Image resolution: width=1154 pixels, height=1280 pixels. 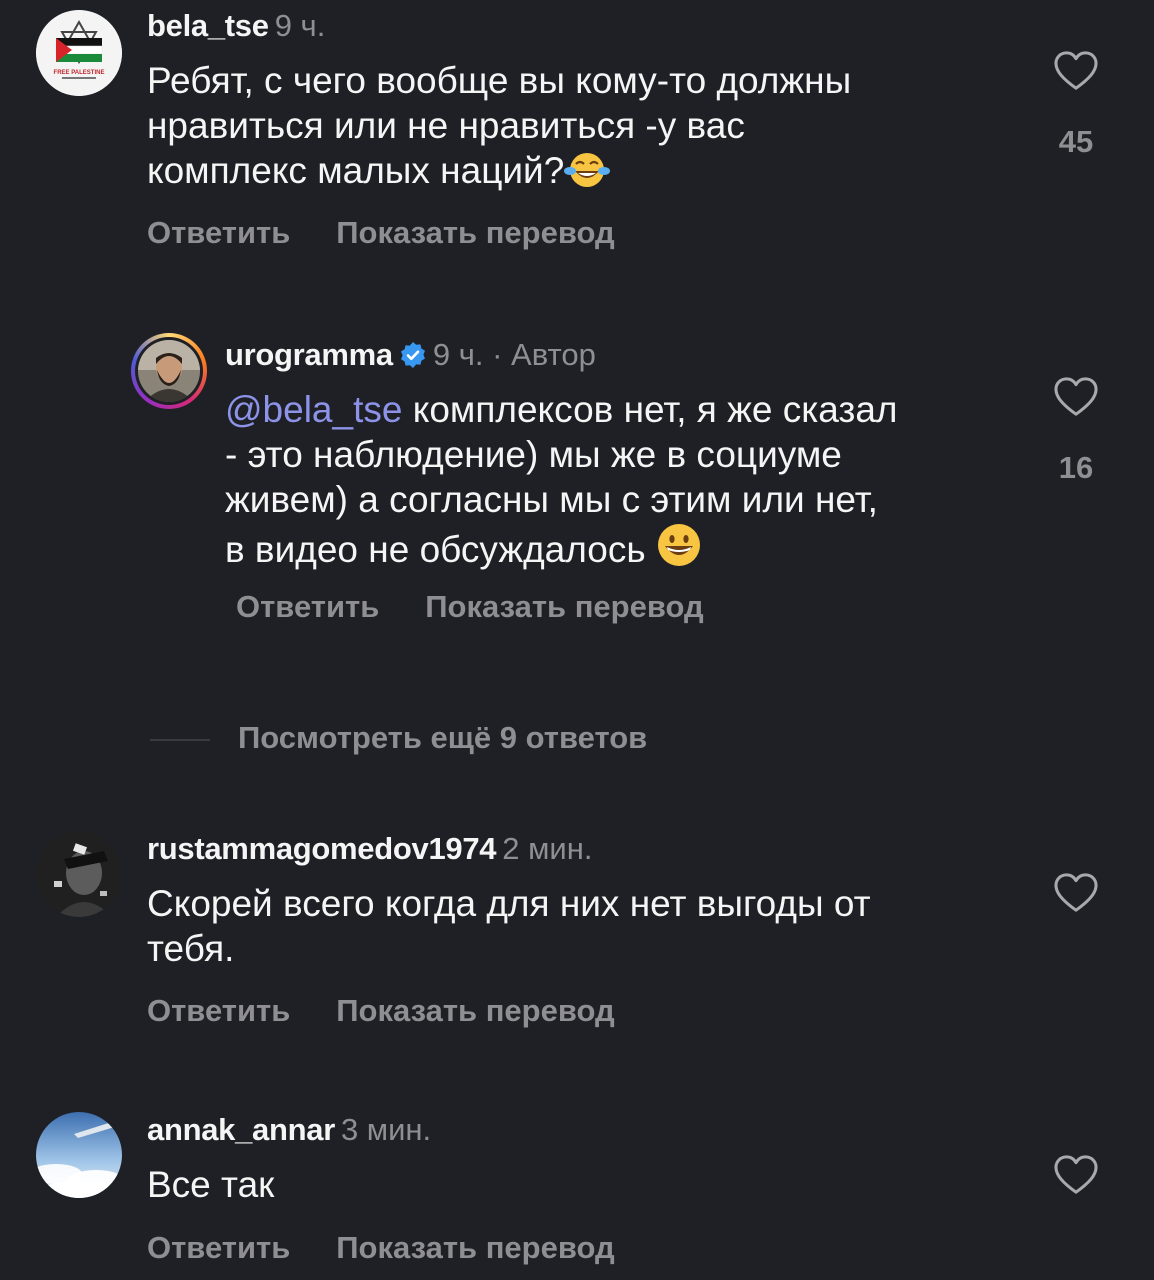 I want to click on avatar, so click(x=79, y=1155).